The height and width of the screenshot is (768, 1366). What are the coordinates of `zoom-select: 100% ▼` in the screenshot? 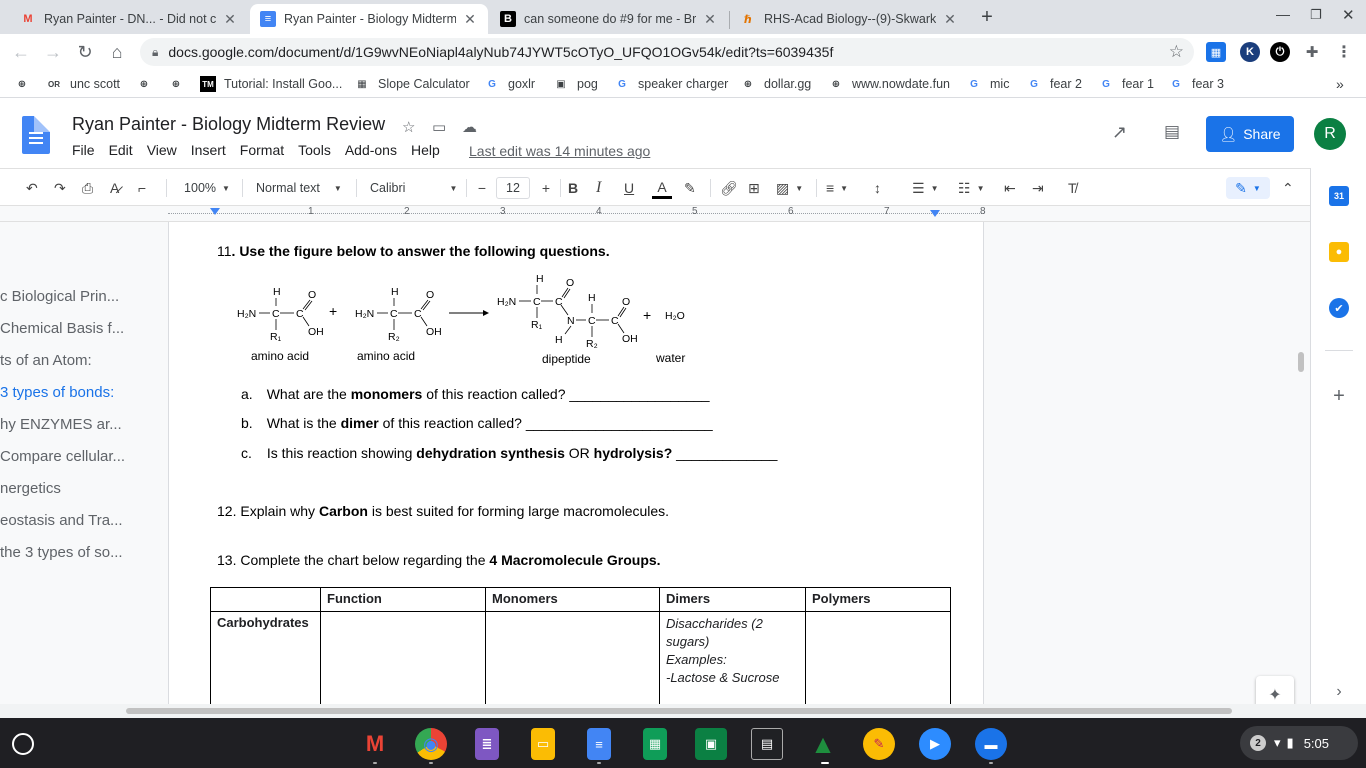 It's located at (207, 188).